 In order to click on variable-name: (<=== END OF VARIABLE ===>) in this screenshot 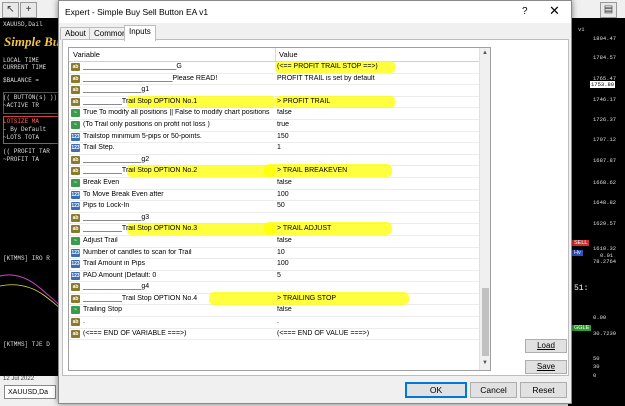, I will do `click(135, 333)`.